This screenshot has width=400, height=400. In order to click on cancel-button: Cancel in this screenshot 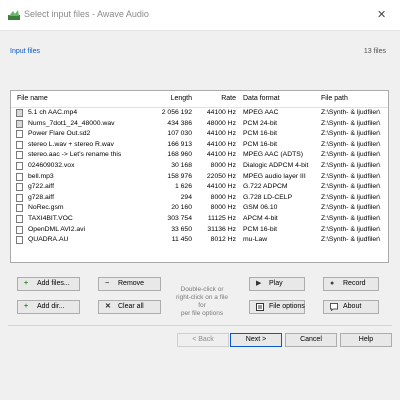, I will do `click(311, 340)`.